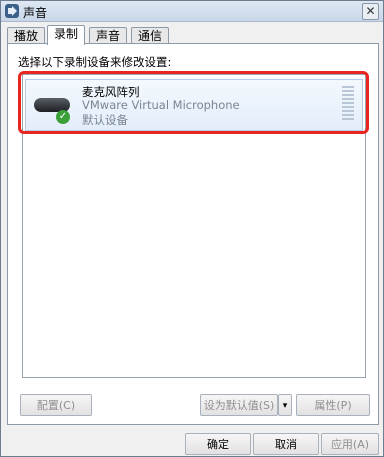  I want to click on tab-communications: 通信, so click(150, 35).